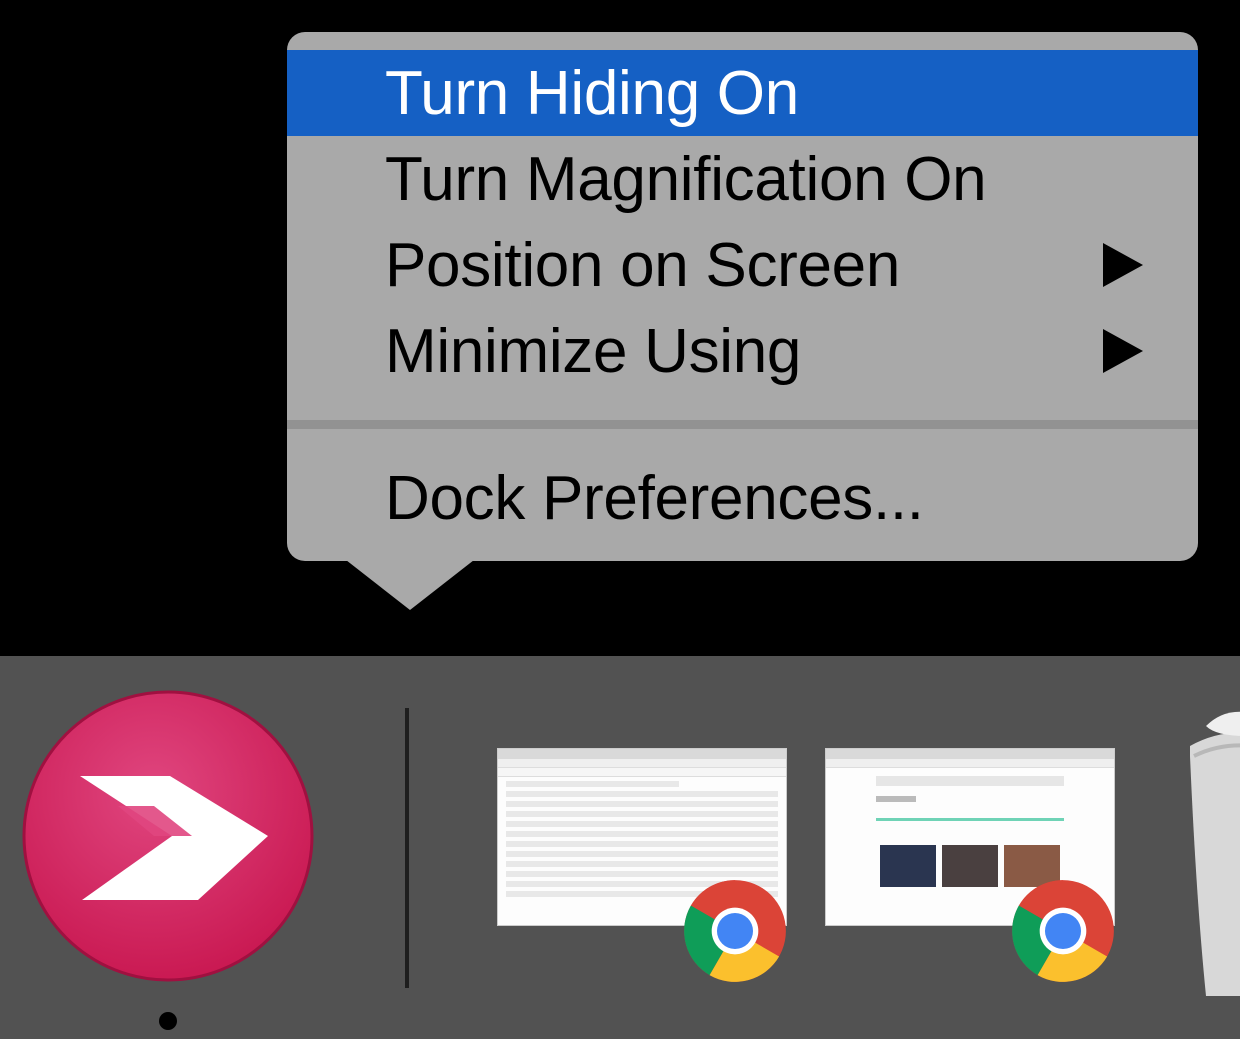 This screenshot has width=1240, height=1039. Describe the element at coordinates (970, 819) in the screenshot. I see `thumb-tab-underline` at that location.